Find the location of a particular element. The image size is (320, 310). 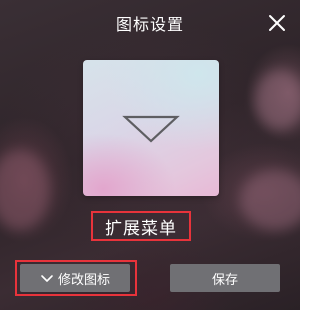

edit-icon-button: 修改图标 is located at coordinates (75, 278).